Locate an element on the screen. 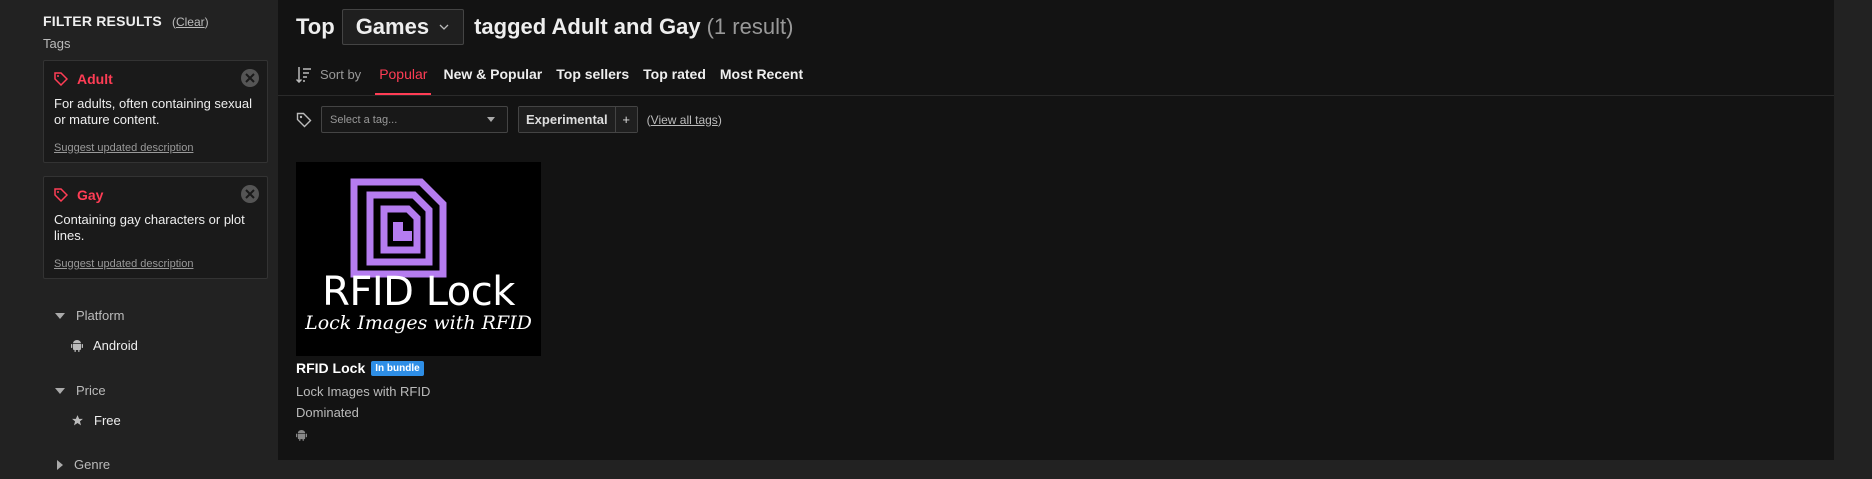 This screenshot has width=1872, height=479. game-title-link: RFID Lock is located at coordinates (330, 368).